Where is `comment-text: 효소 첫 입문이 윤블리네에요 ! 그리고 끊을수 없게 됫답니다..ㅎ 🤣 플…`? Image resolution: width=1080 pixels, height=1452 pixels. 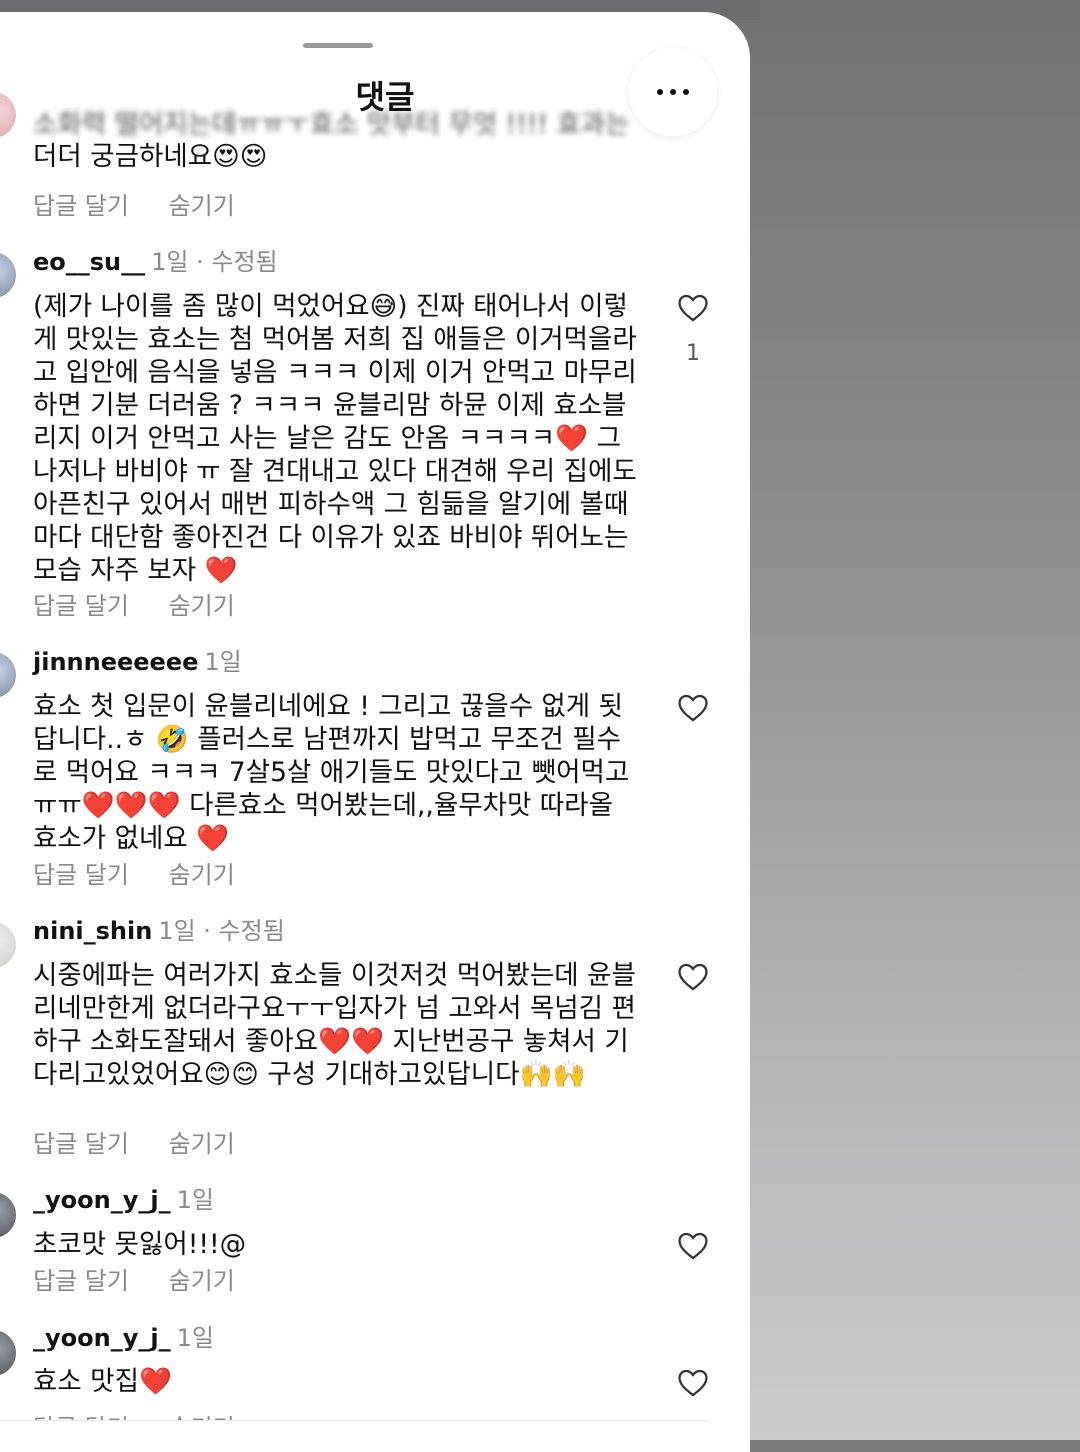 comment-text: 효소 첫 입문이 윤블리네에요 ! 그리고 끊을수 없게 됫답니다..ㅎ 🤣 플… is located at coordinates (331, 772).